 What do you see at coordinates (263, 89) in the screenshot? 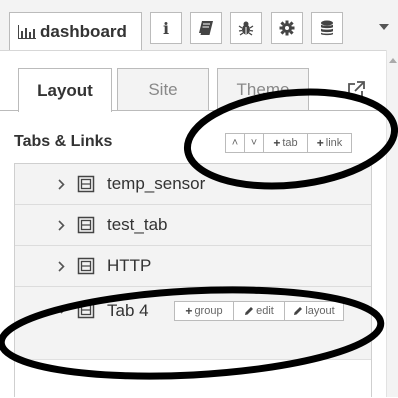
I see `tab-theme: Theme` at bounding box center [263, 89].